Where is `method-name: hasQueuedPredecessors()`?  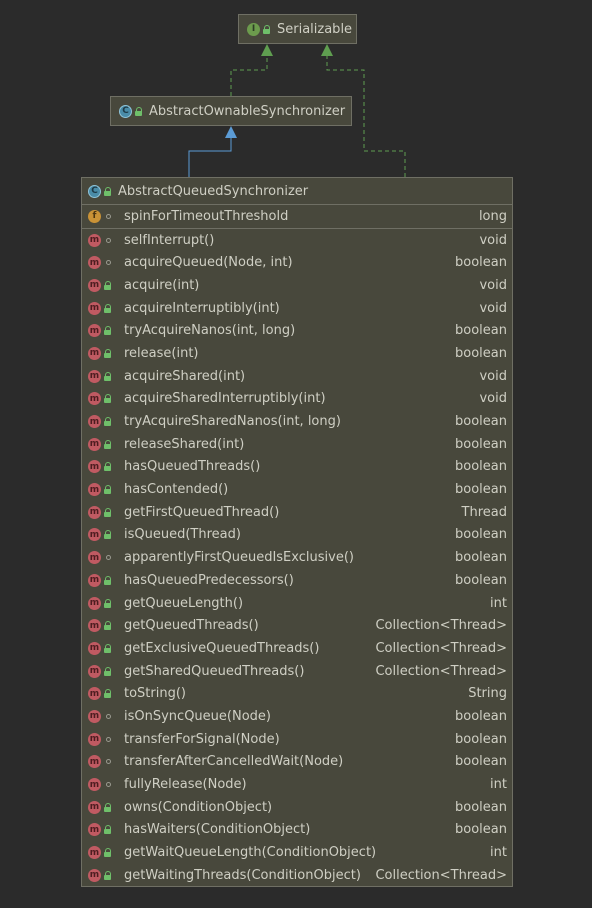
method-name: hasQueuedPredecessors() is located at coordinates (209, 580).